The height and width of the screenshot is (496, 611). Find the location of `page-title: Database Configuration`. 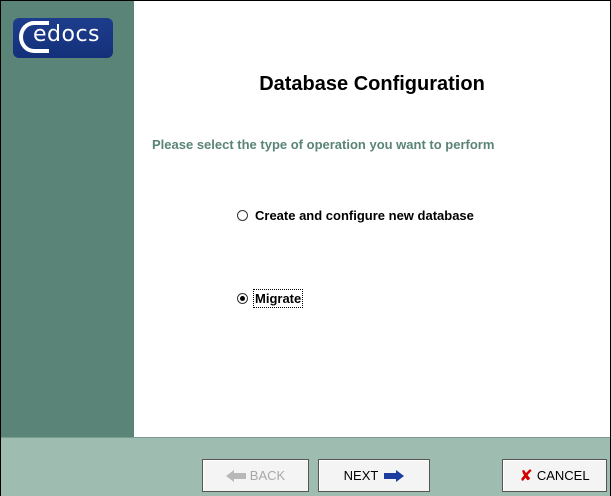

page-title: Database Configuration is located at coordinates (372, 84).